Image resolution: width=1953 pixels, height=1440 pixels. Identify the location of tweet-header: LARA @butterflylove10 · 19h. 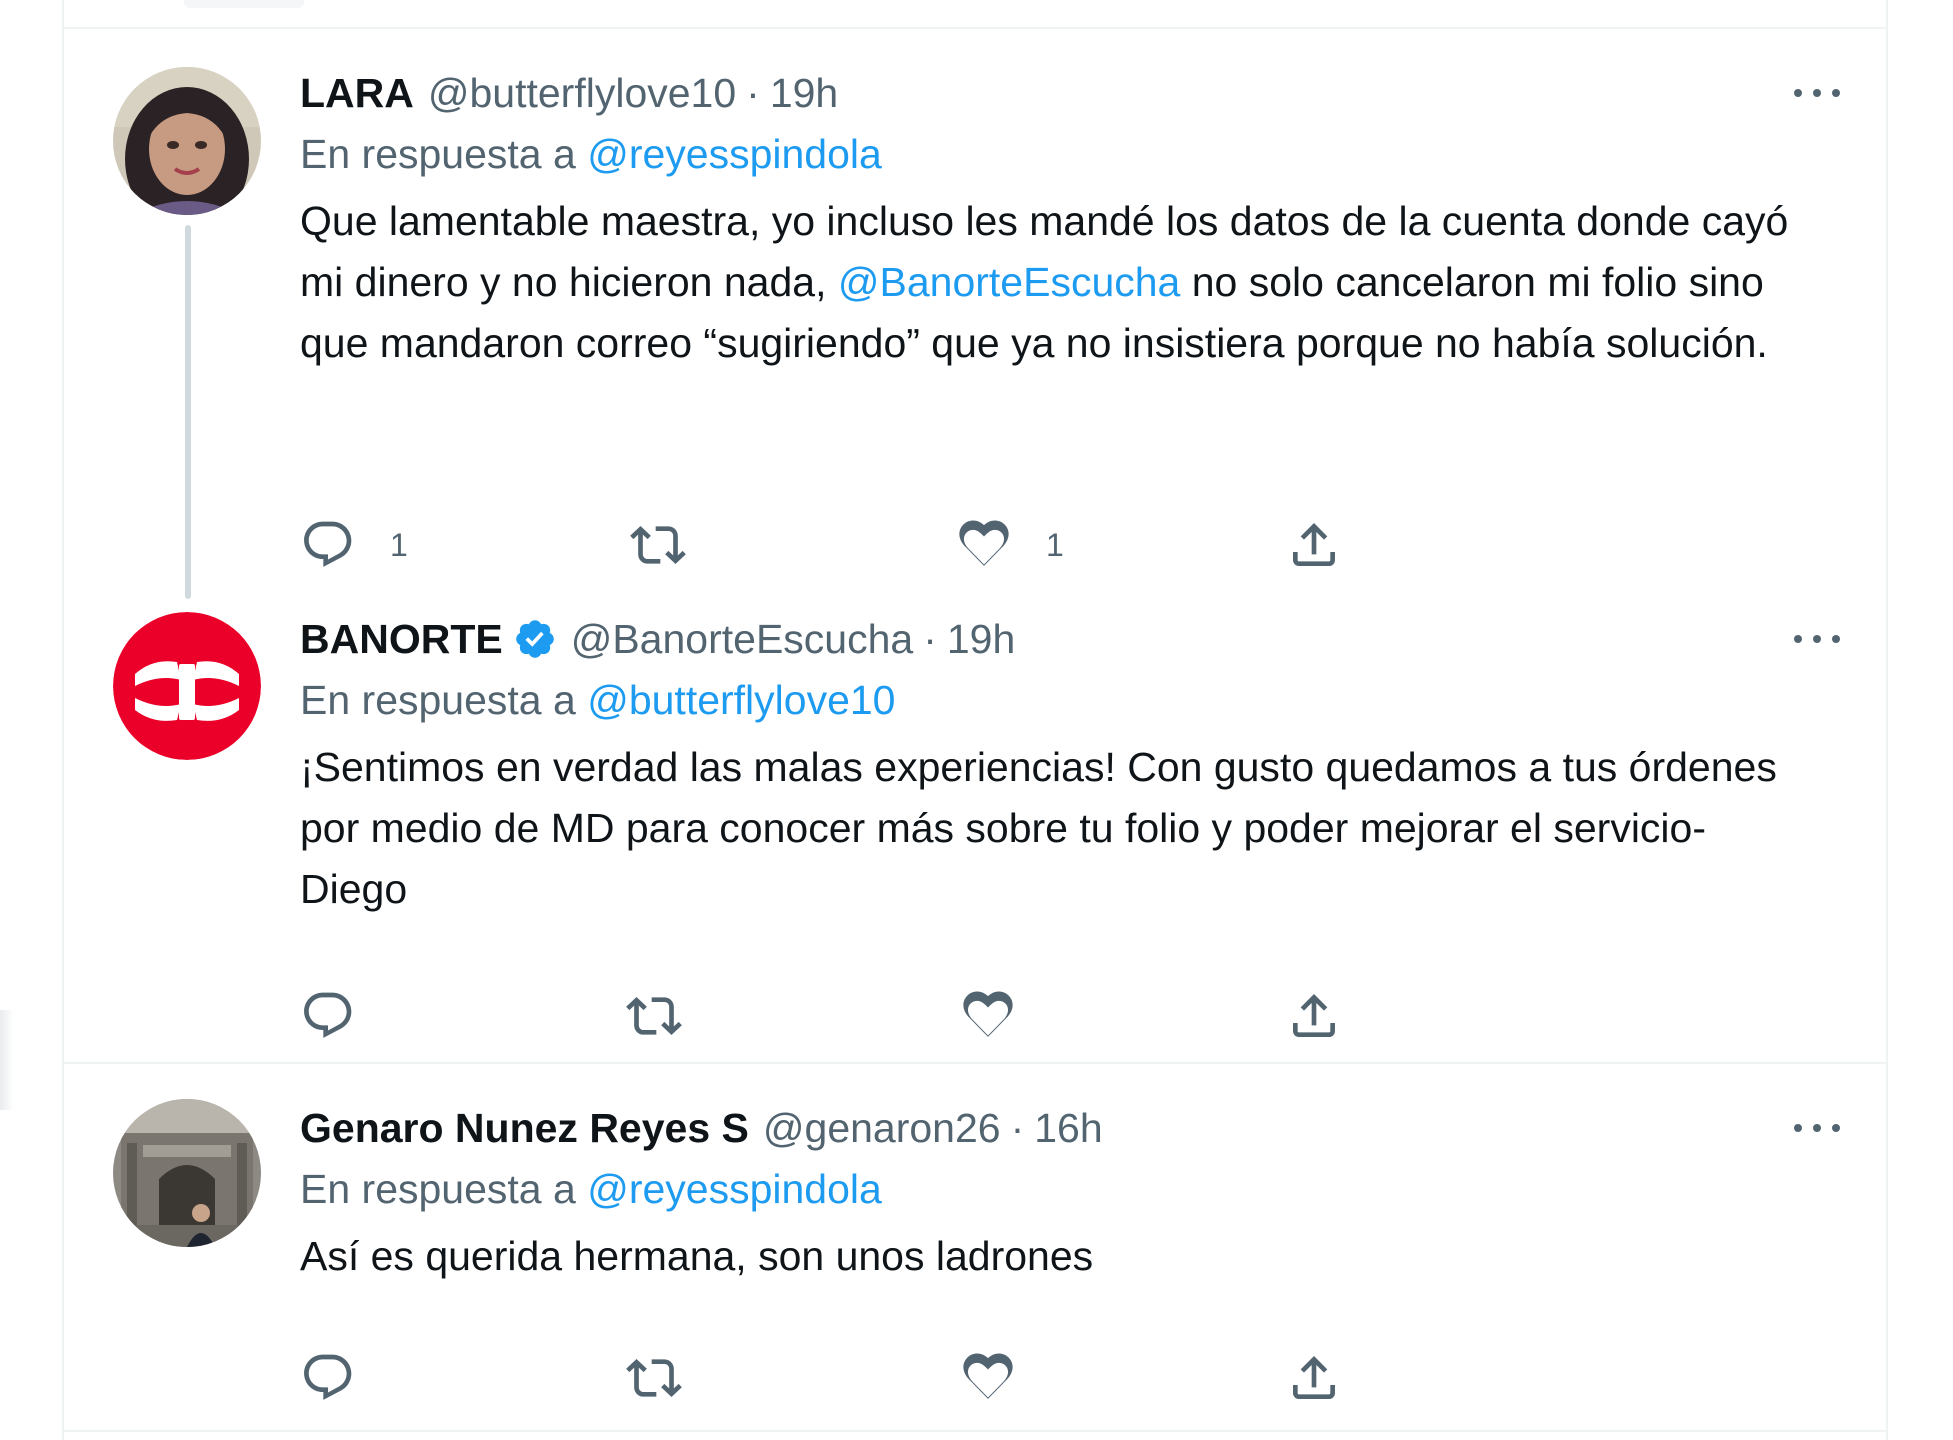
(569, 93).